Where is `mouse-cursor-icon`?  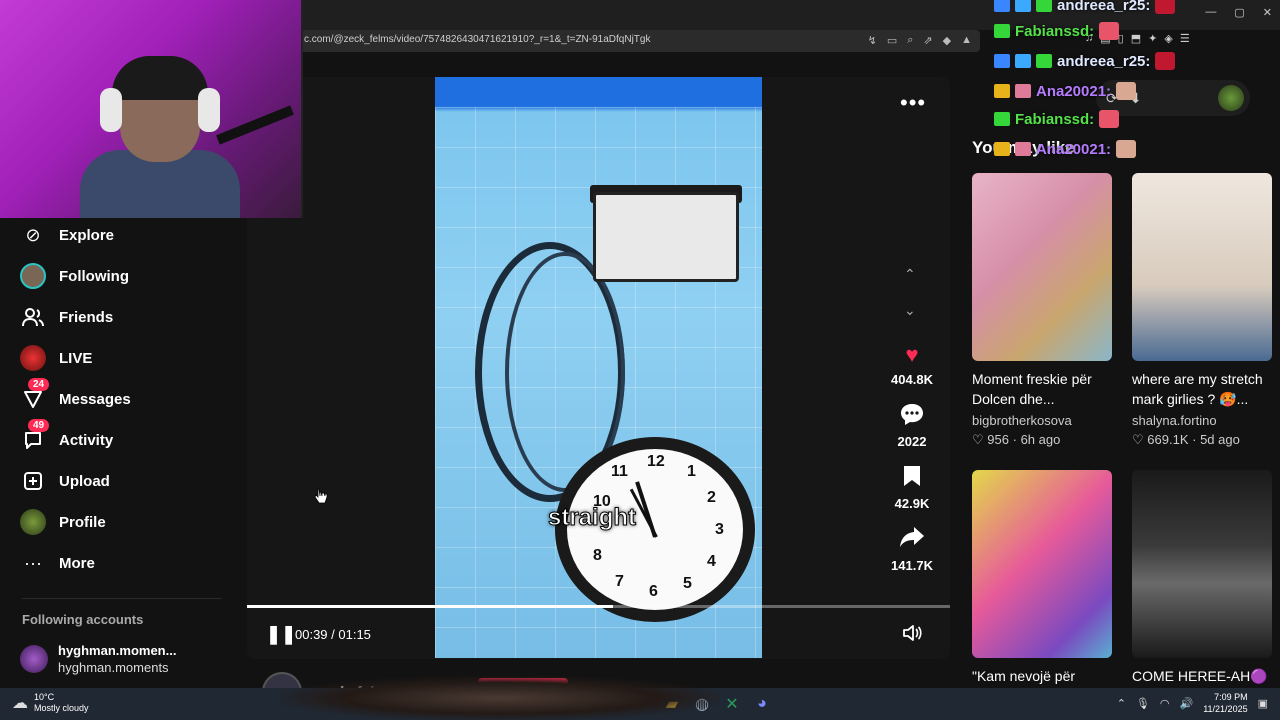 mouse-cursor-icon is located at coordinates (321, 498).